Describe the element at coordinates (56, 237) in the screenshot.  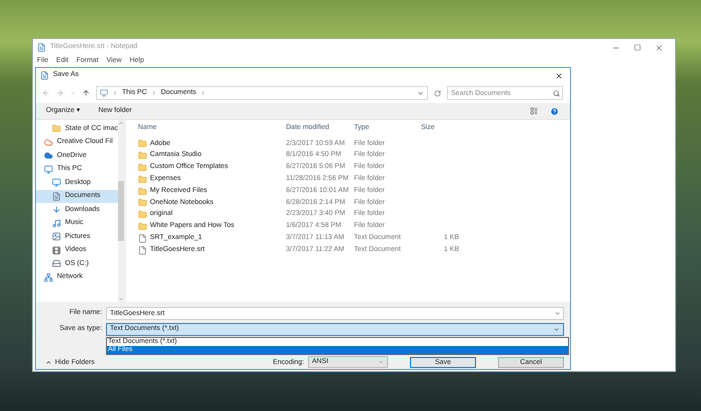
I see `picture-icon` at that location.